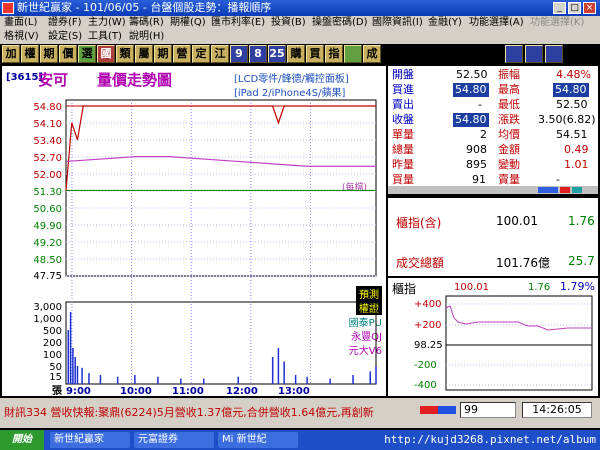 This screenshot has height=450, width=600. What do you see at coordinates (258, 54) in the screenshot?
I see `tb-8: 8` at bounding box center [258, 54].